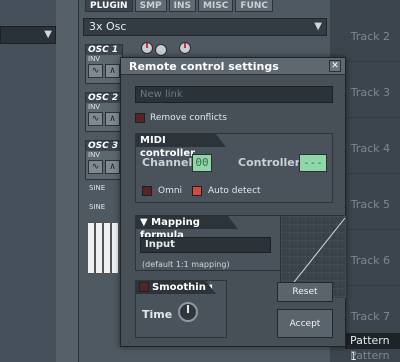  I want to click on reset-button: Reset, so click(305, 292).